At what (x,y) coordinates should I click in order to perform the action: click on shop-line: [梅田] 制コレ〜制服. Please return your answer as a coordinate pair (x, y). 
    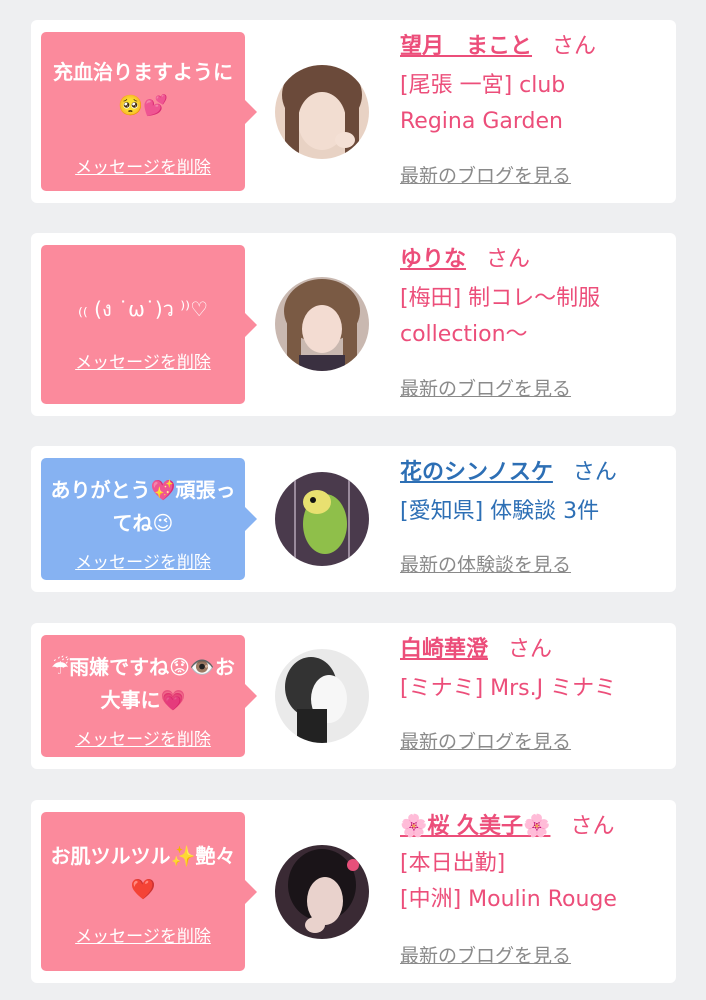
    Looking at the image, I should click on (533, 299).